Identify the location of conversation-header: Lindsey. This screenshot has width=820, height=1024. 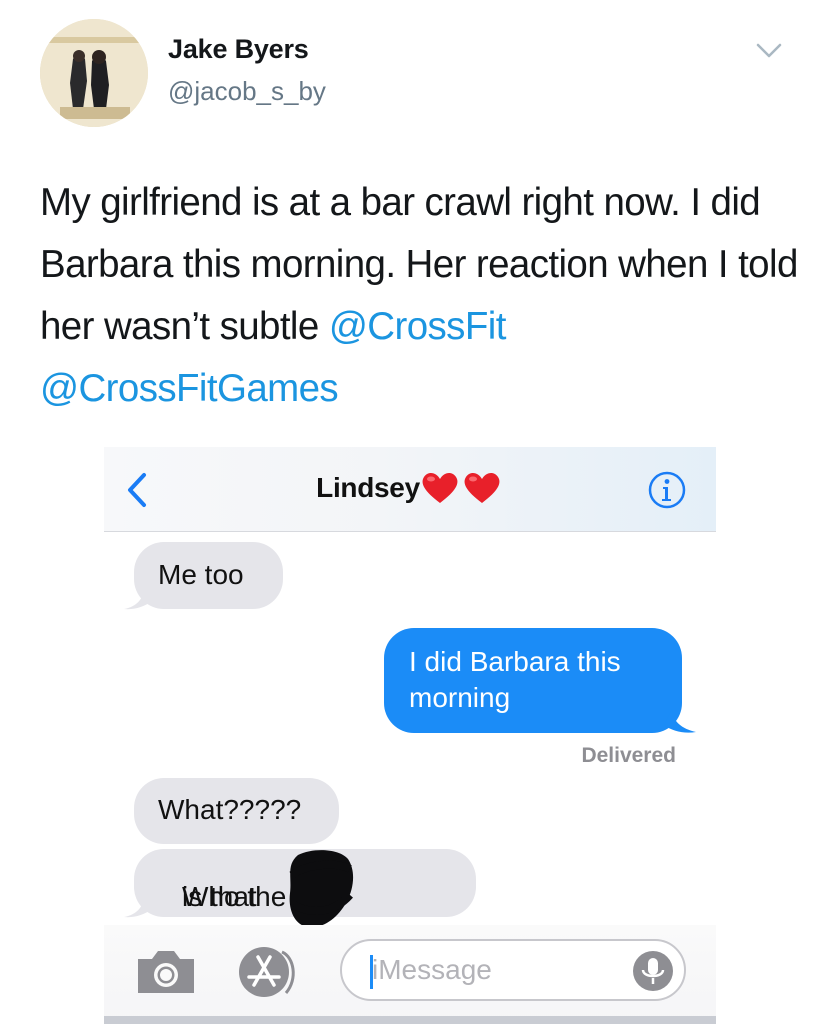
(410, 489).